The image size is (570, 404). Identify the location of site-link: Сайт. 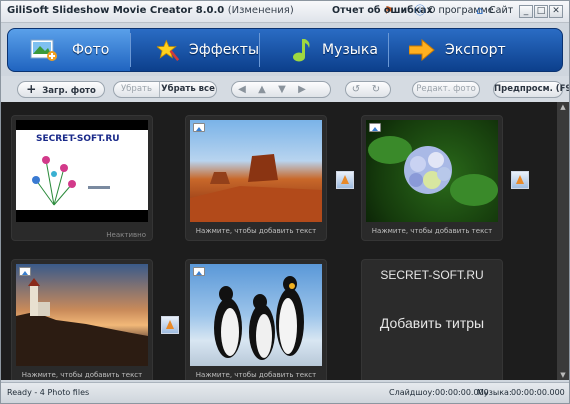
(501, 10).